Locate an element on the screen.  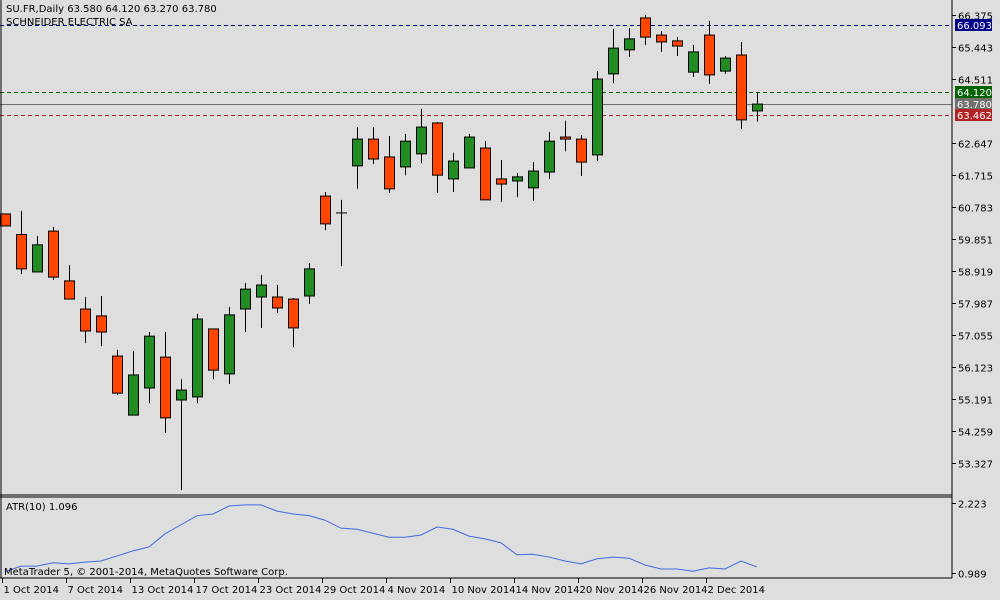
time-tick-label: 29 Oct 2014 is located at coordinates (355, 590).